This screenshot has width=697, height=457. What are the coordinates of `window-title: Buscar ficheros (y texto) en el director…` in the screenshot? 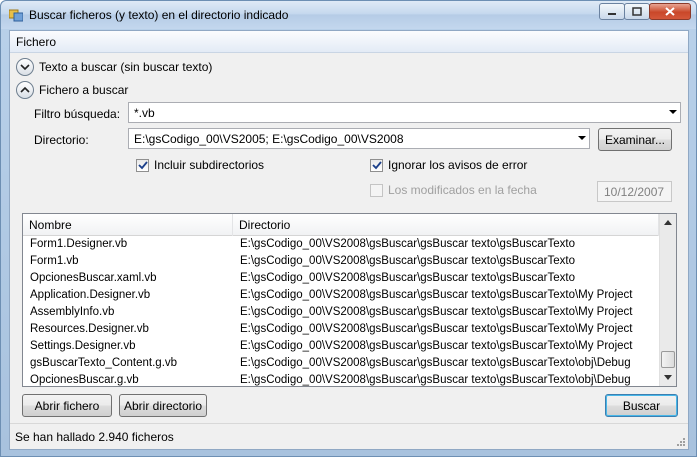 It's located at (159, 15).